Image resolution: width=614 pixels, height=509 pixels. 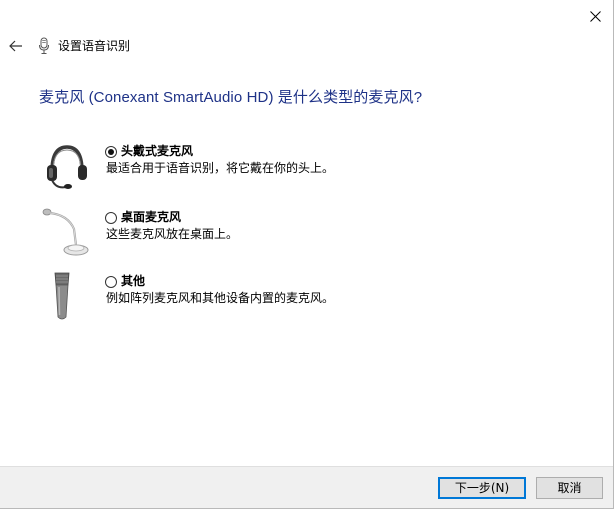 What do you see at coordinates (151, 217) in the screenshot?
I see `option-desktop-label: 桌面麦克风` at bounding box center [151, 217].